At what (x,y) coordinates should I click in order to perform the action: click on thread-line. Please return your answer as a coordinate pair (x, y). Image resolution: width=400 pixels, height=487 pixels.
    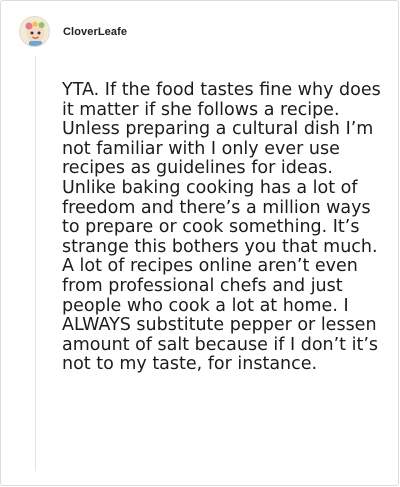
    Looking at the image, I should click on (35, 263).